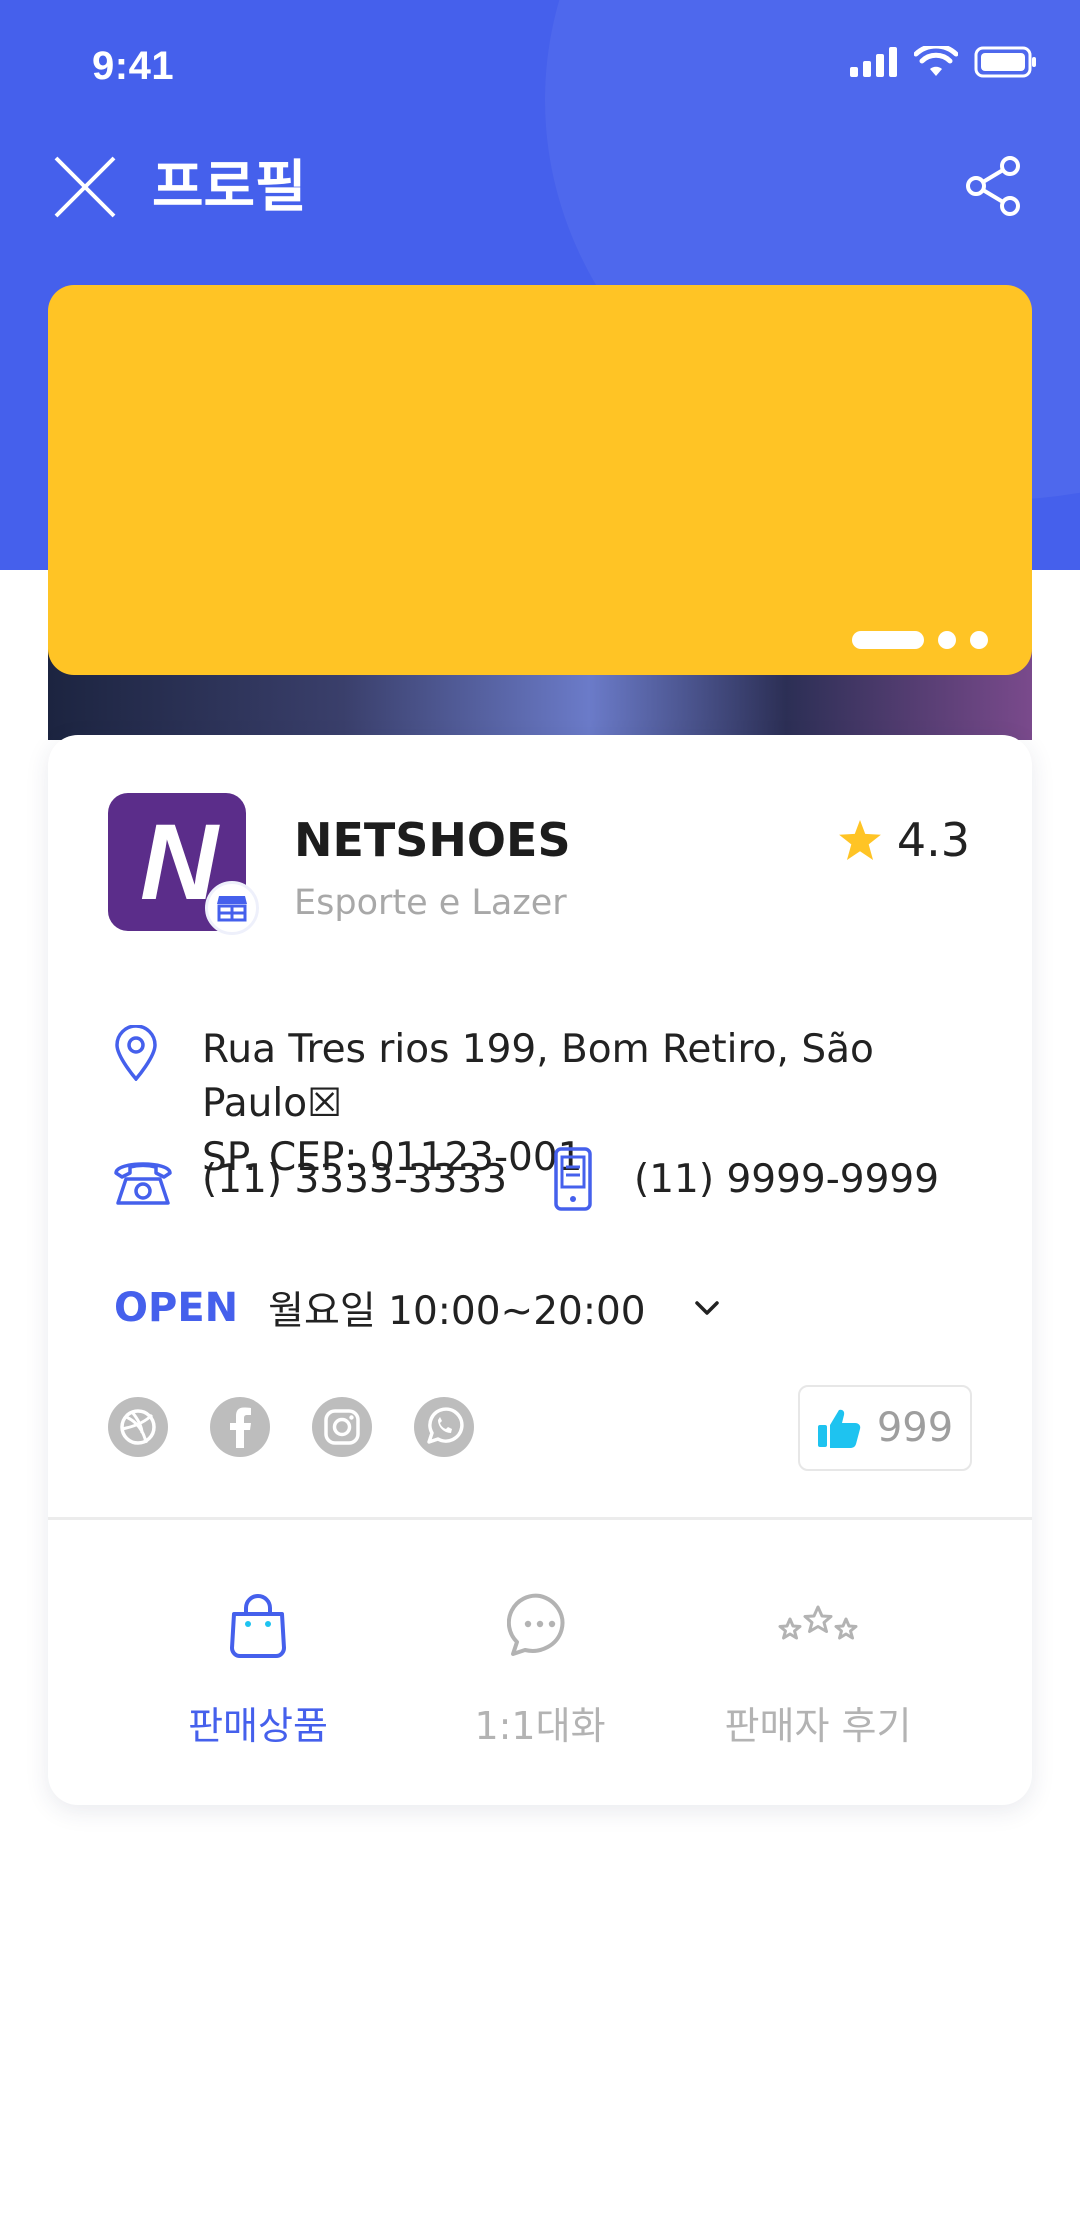 This screenshot has height=2220, width=1080. I want to click on store-logo-letter: N, so click(179, 861).